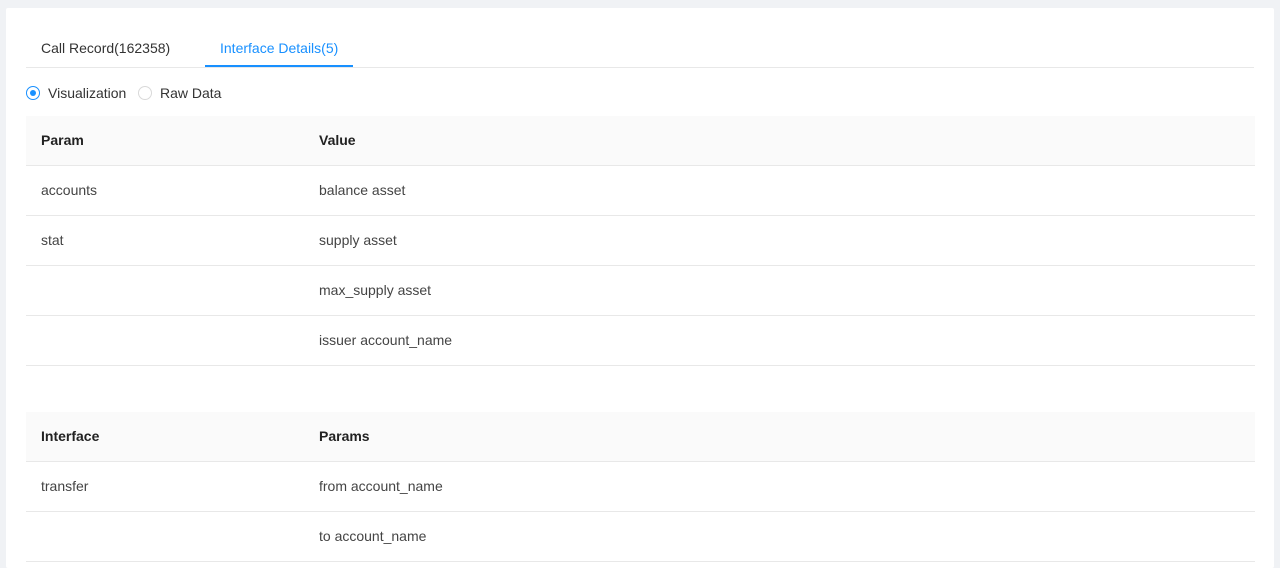 This screenshot has width=1280, height=568. I want to click on radio-label: Visualization, so click(87, 93).